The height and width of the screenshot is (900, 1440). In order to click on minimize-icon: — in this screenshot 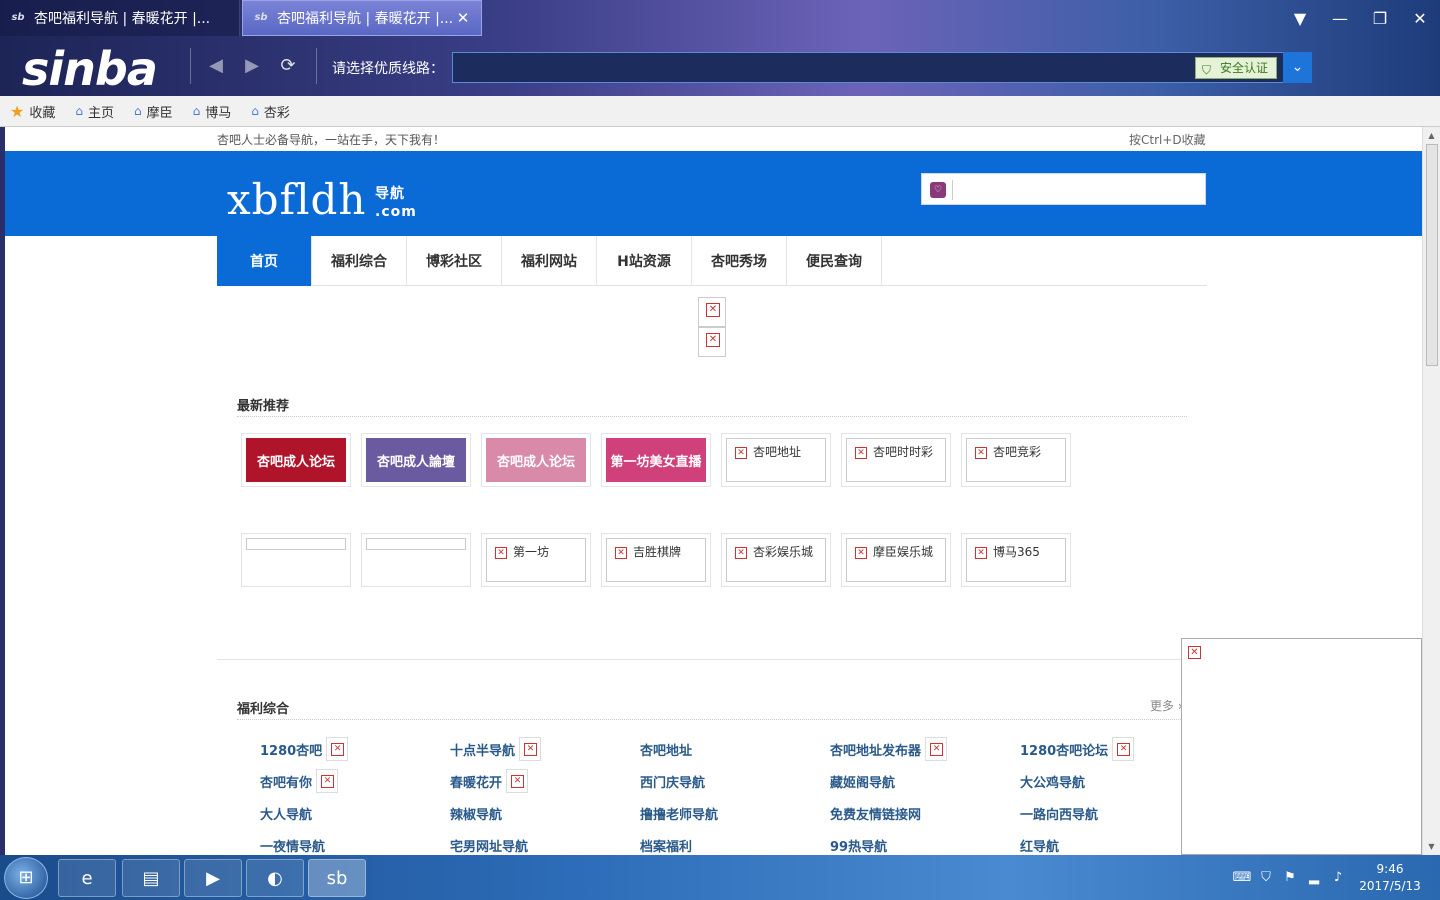, I will do `click(1340, 18)`.